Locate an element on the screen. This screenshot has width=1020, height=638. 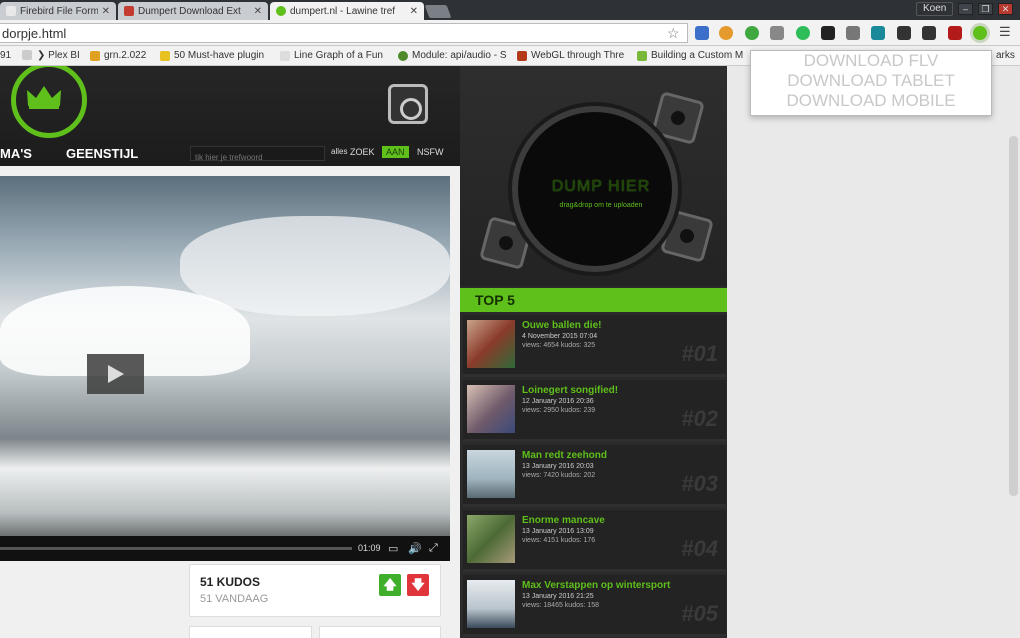
kudos-count: 51 KUDOS is located at coordinates (230, 582).